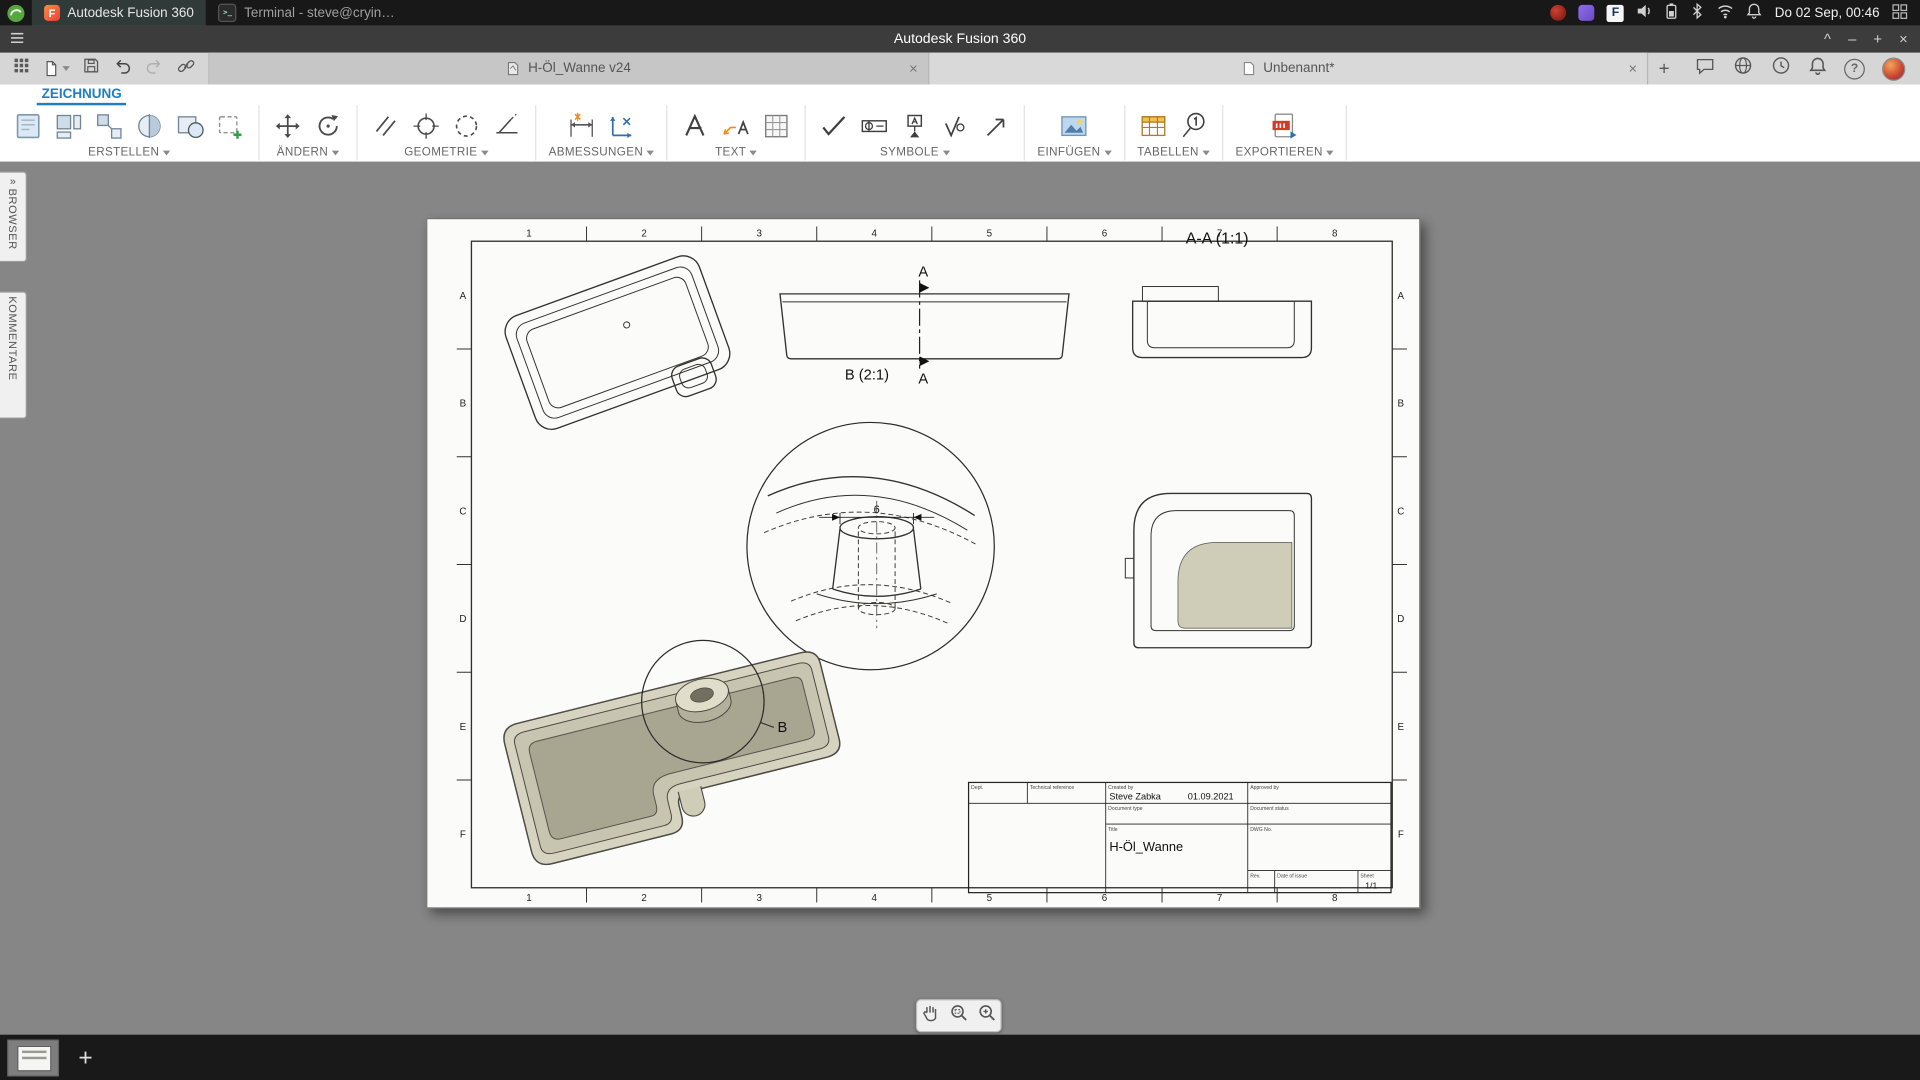 This screenshot has height=1080, width=1920. I want to click on group-dropdown-einfuegen: EINFÜGEN, so click(1074, 152).